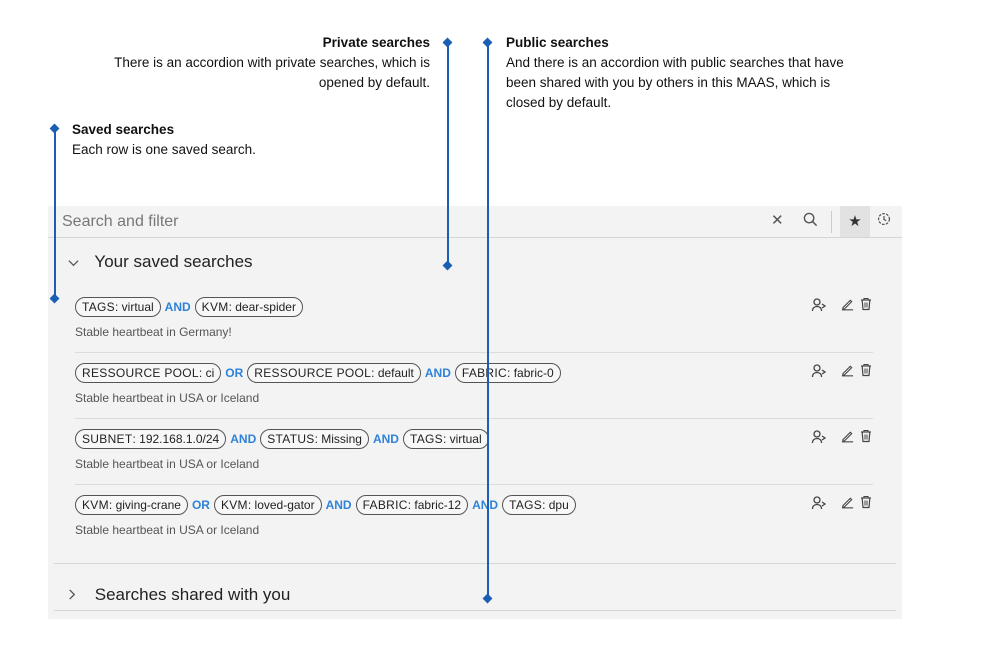  Describe the element at coordinates (148, 505) in the screenshot. I see `filter-chip-value: giving-crane` at that location.